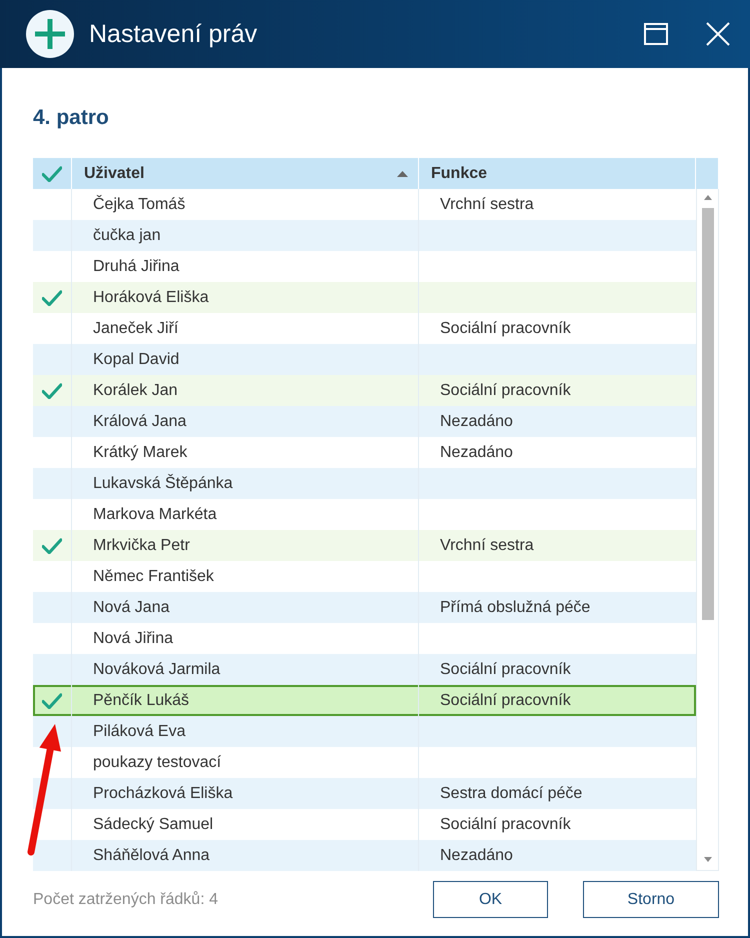  I want to click on table-cell: Němec František, so click(153, 577).